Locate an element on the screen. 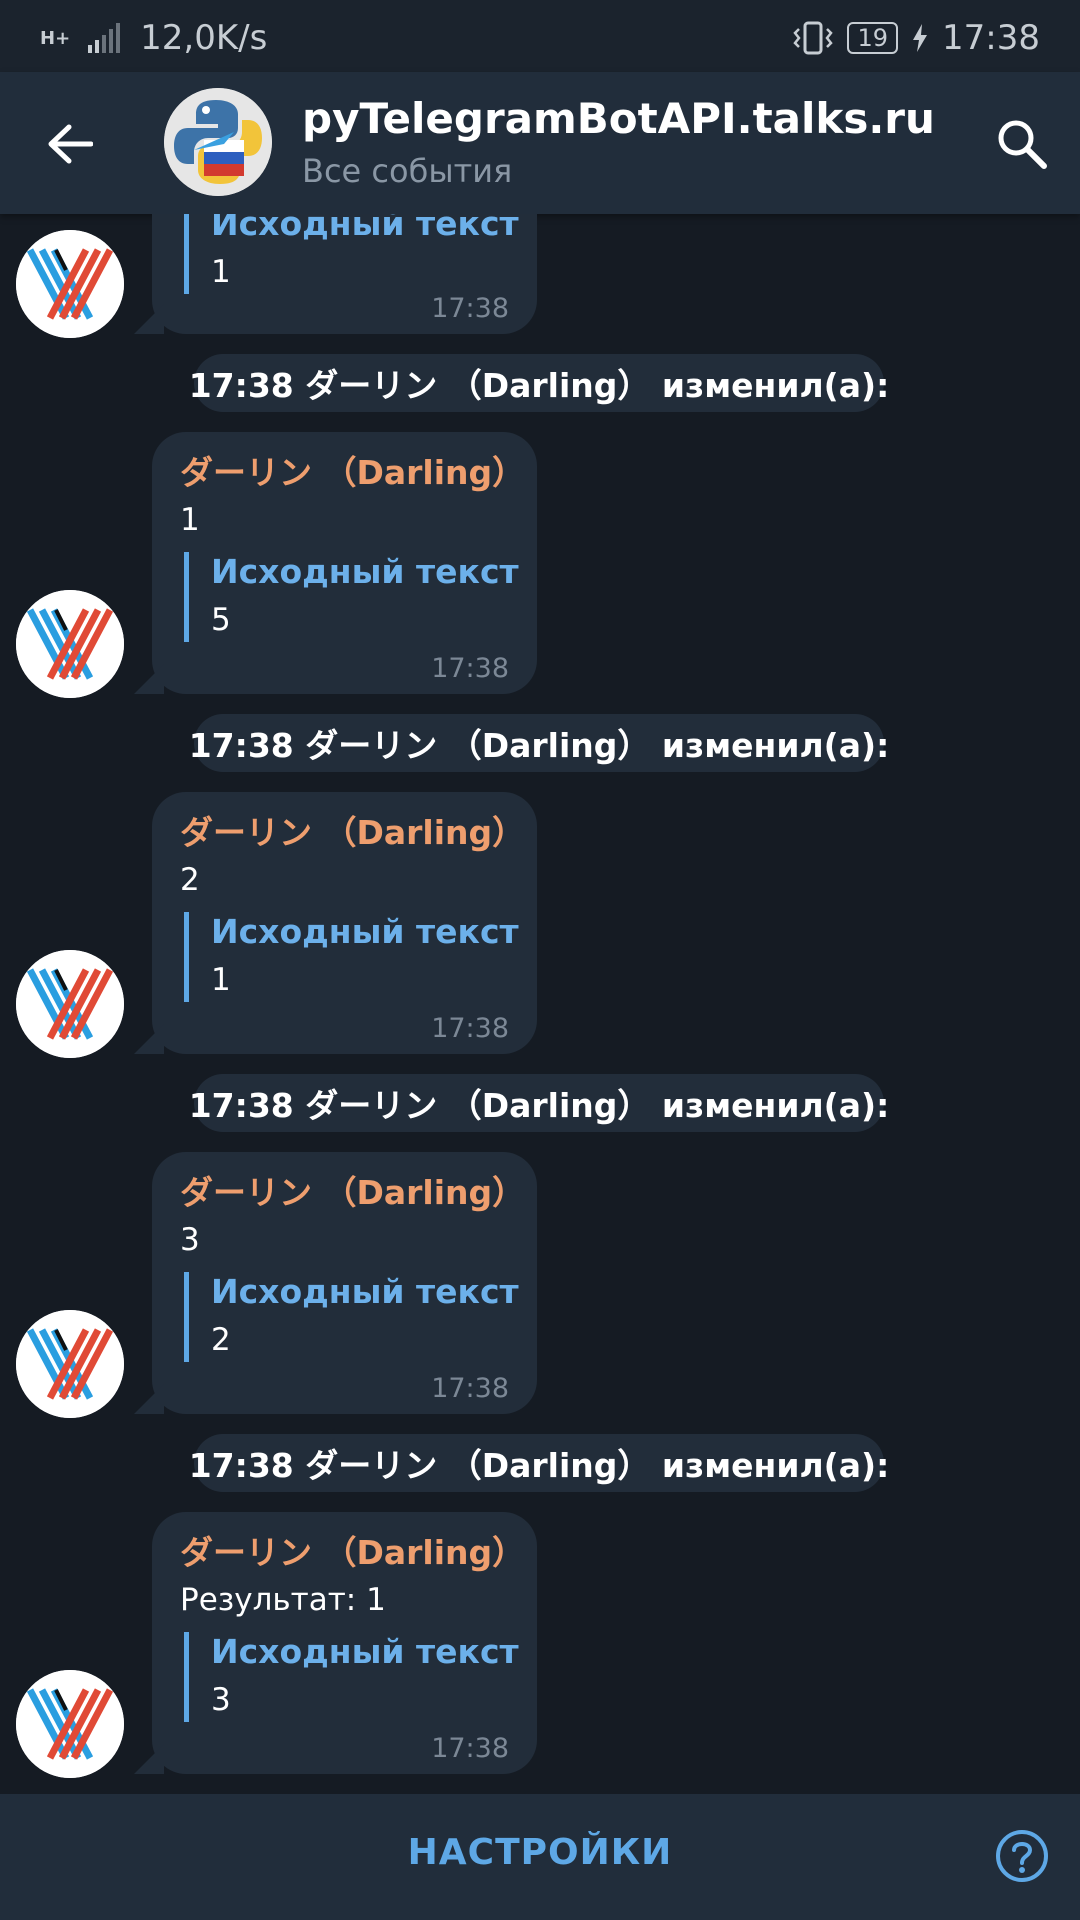 This screenshot has height=1920, width=1080. charging-icon is located at coordinates (920, 38).